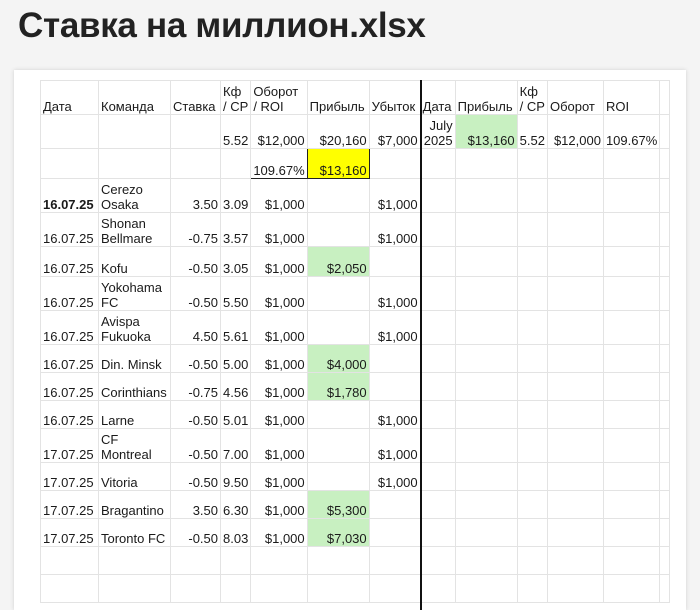 The width and height of the screenshot is (700, 610). I want to click on bet-loss, so click(394, 532).